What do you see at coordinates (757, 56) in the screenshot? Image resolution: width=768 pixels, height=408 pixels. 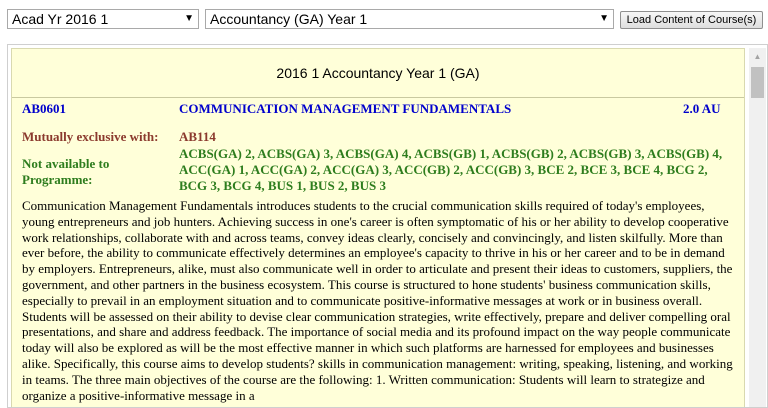 I see `scroll-up-arrow-icon: ▲` at bounding box center [757, 56].